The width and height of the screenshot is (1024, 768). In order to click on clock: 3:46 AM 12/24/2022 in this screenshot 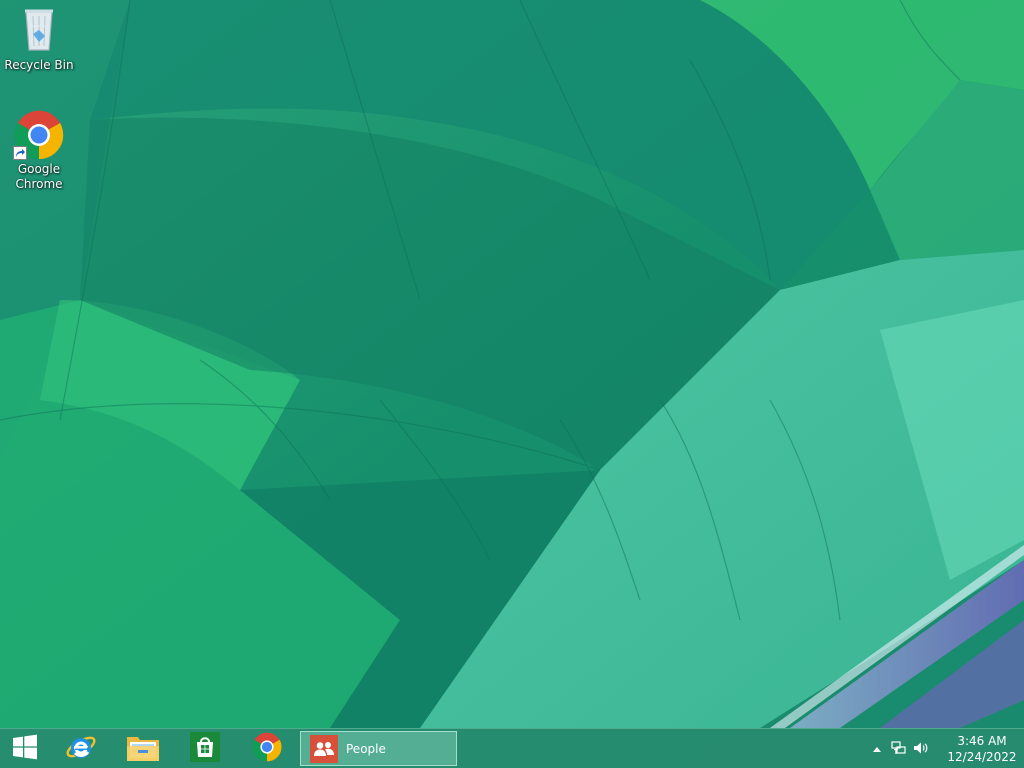, I will do `click(982, 749)`.